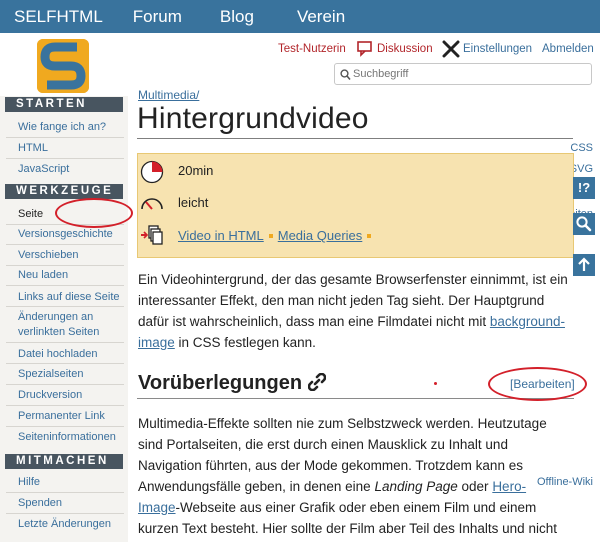 This screenshot has height=542, width=600. I want to click on sidebar-item-special: Spezialseiten, so click(50, 374).